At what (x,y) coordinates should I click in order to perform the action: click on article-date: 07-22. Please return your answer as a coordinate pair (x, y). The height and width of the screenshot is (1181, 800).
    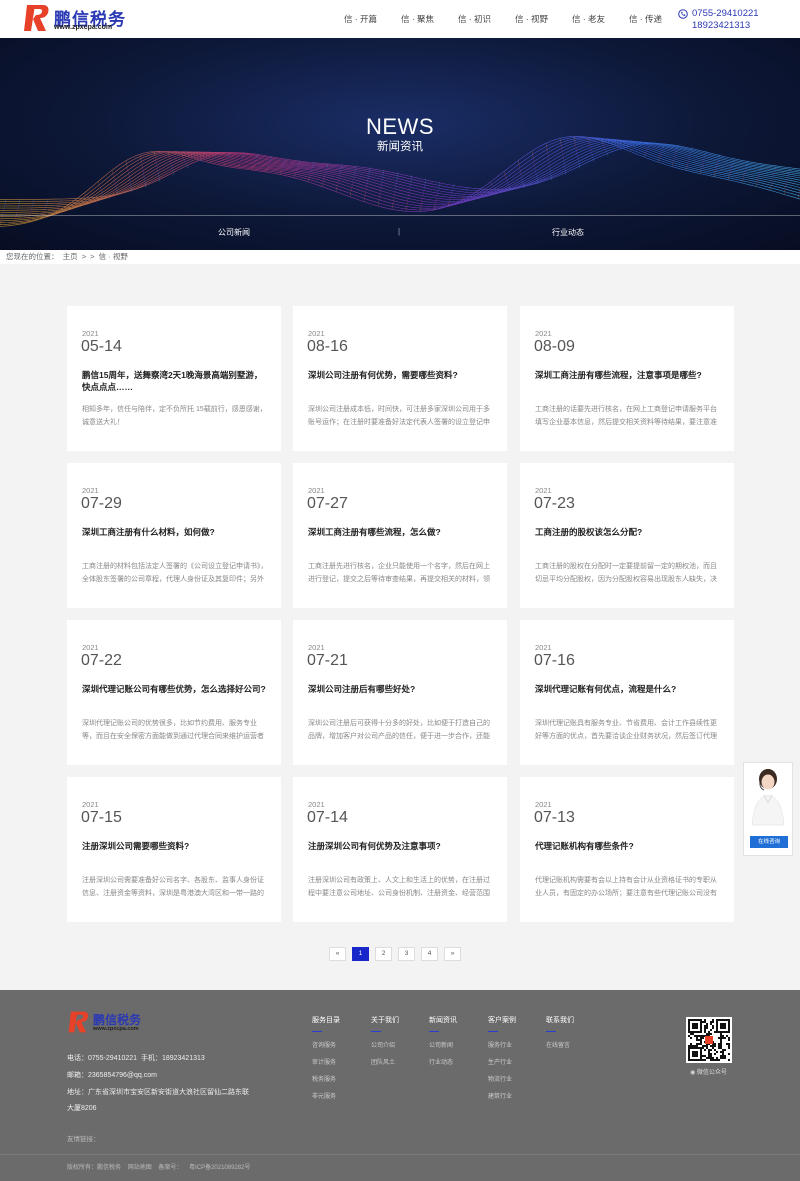
    Looking at the image, I should click on (101, 660).